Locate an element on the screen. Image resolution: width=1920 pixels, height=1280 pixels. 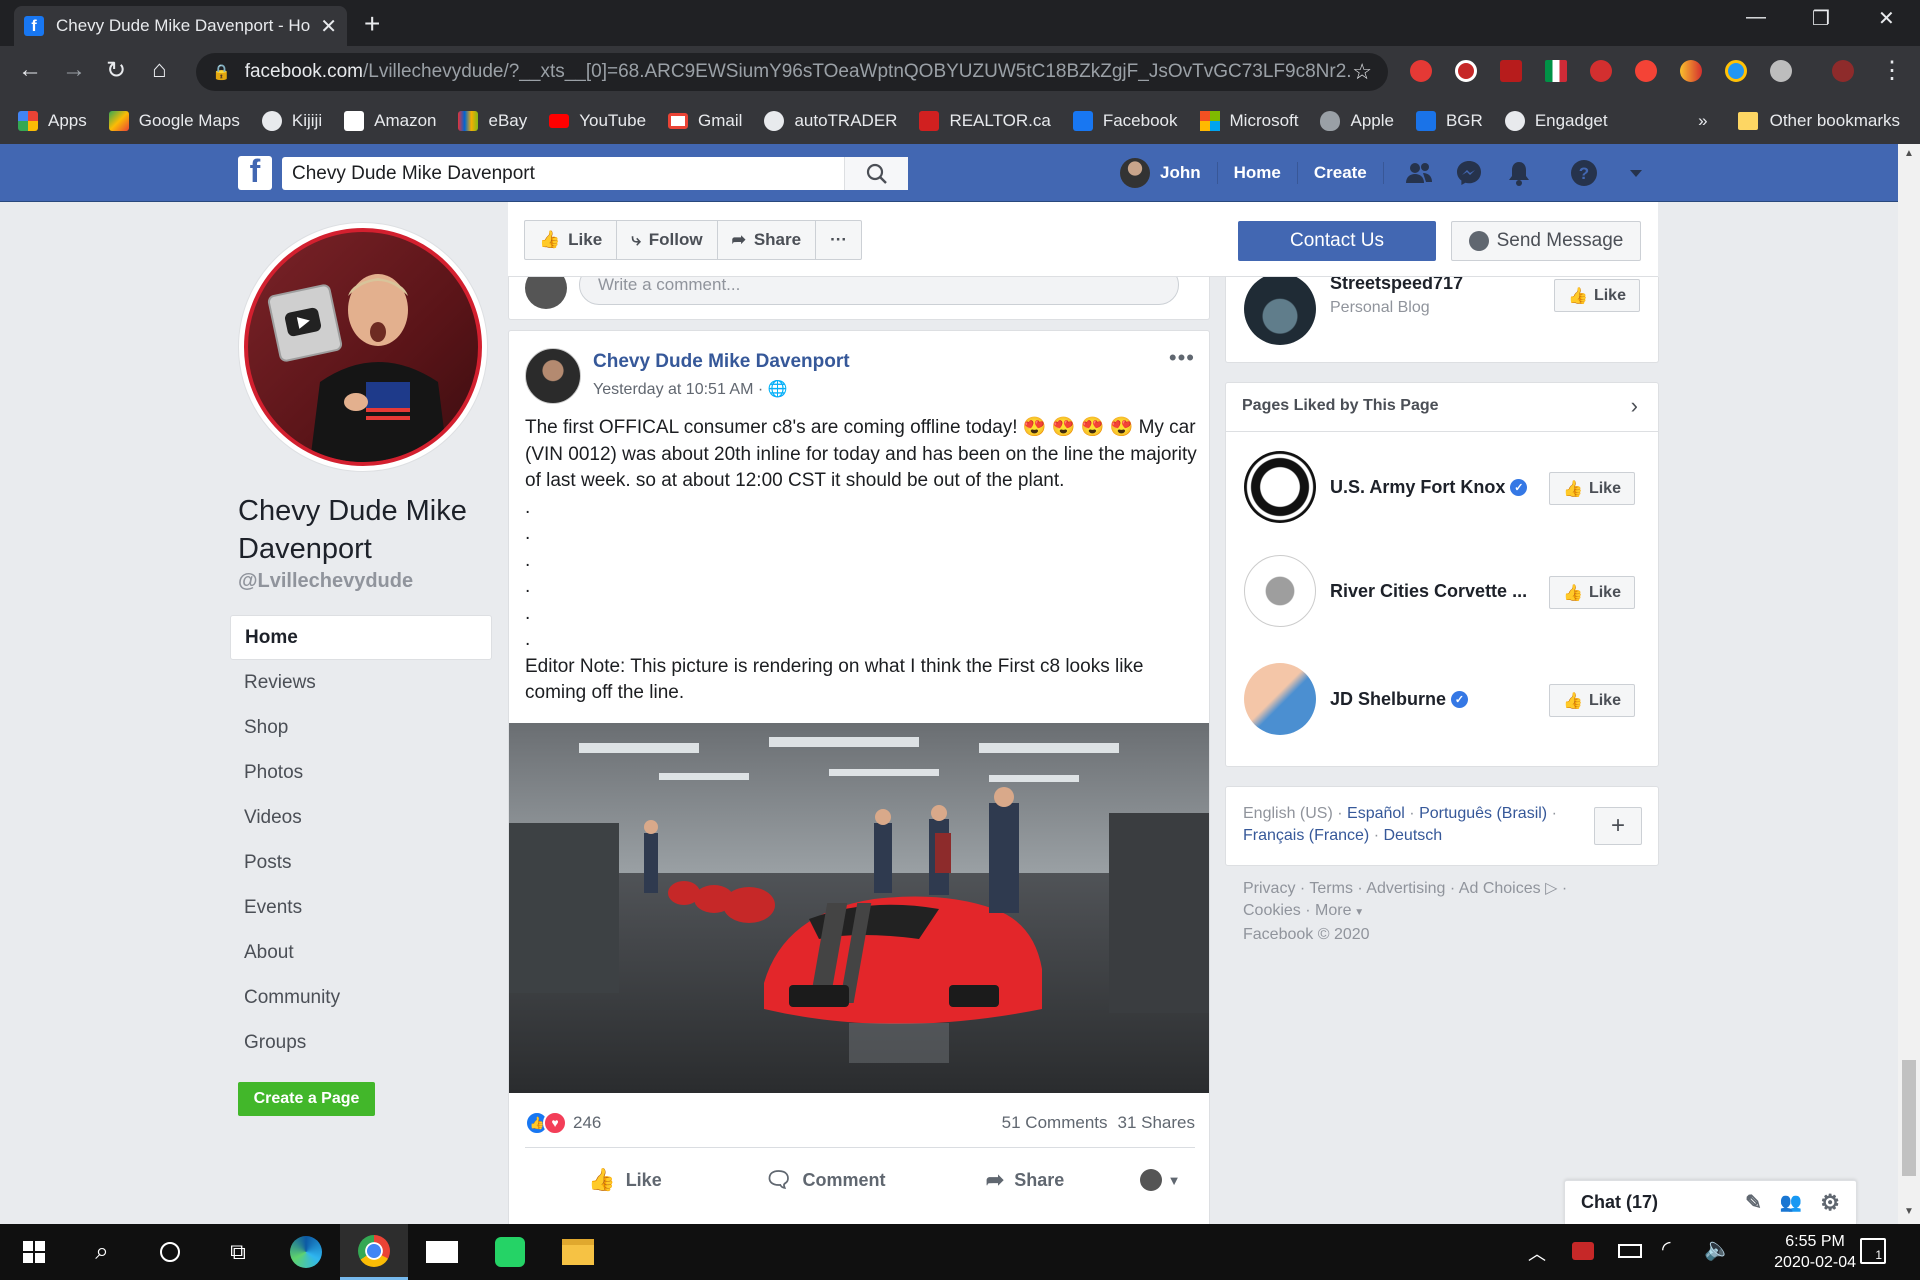
add-language-button: + is located at coordinates (1618, 826).